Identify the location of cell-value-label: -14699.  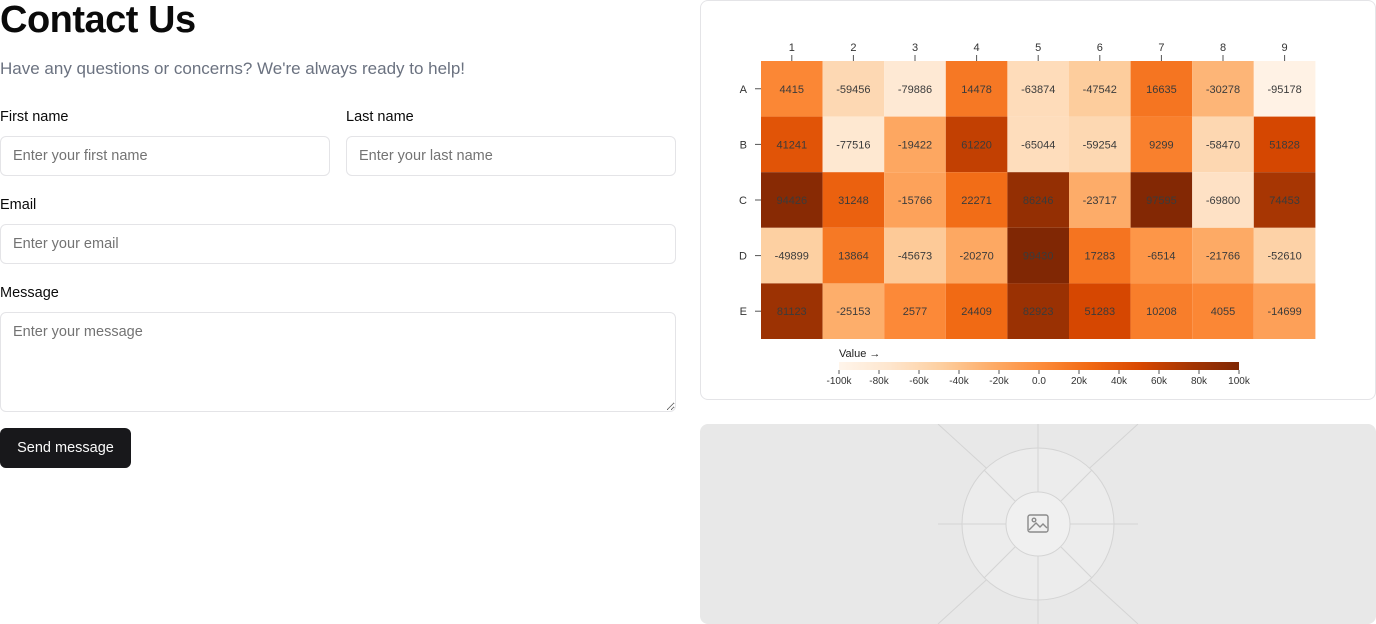
(1284, 312).